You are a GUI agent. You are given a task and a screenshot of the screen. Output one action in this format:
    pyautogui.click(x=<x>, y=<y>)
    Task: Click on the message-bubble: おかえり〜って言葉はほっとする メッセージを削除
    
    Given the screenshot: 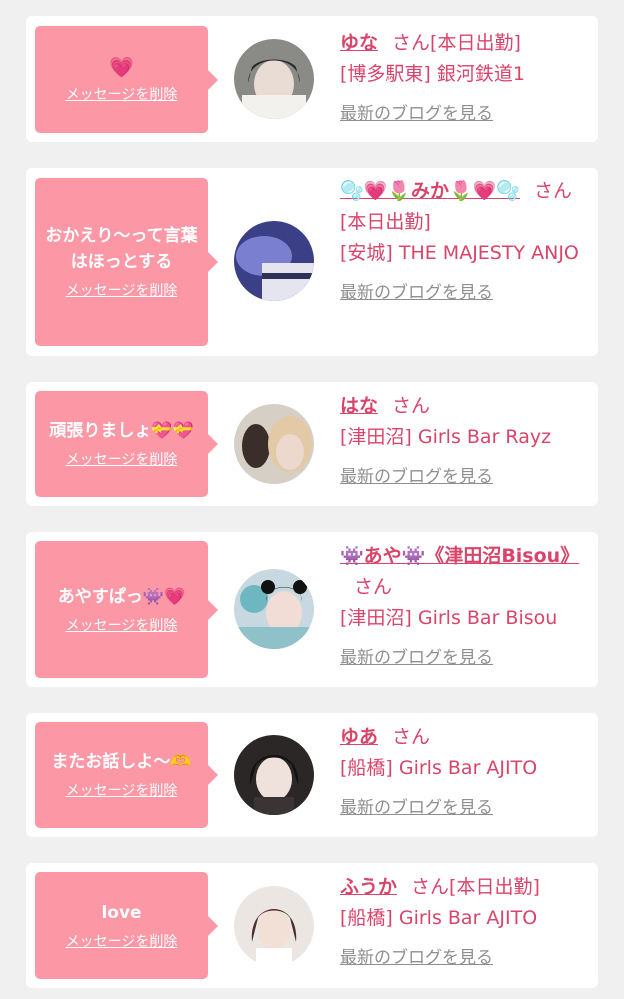 What is the action you would take?
    pyautogui.click(x=126, y=262)
    